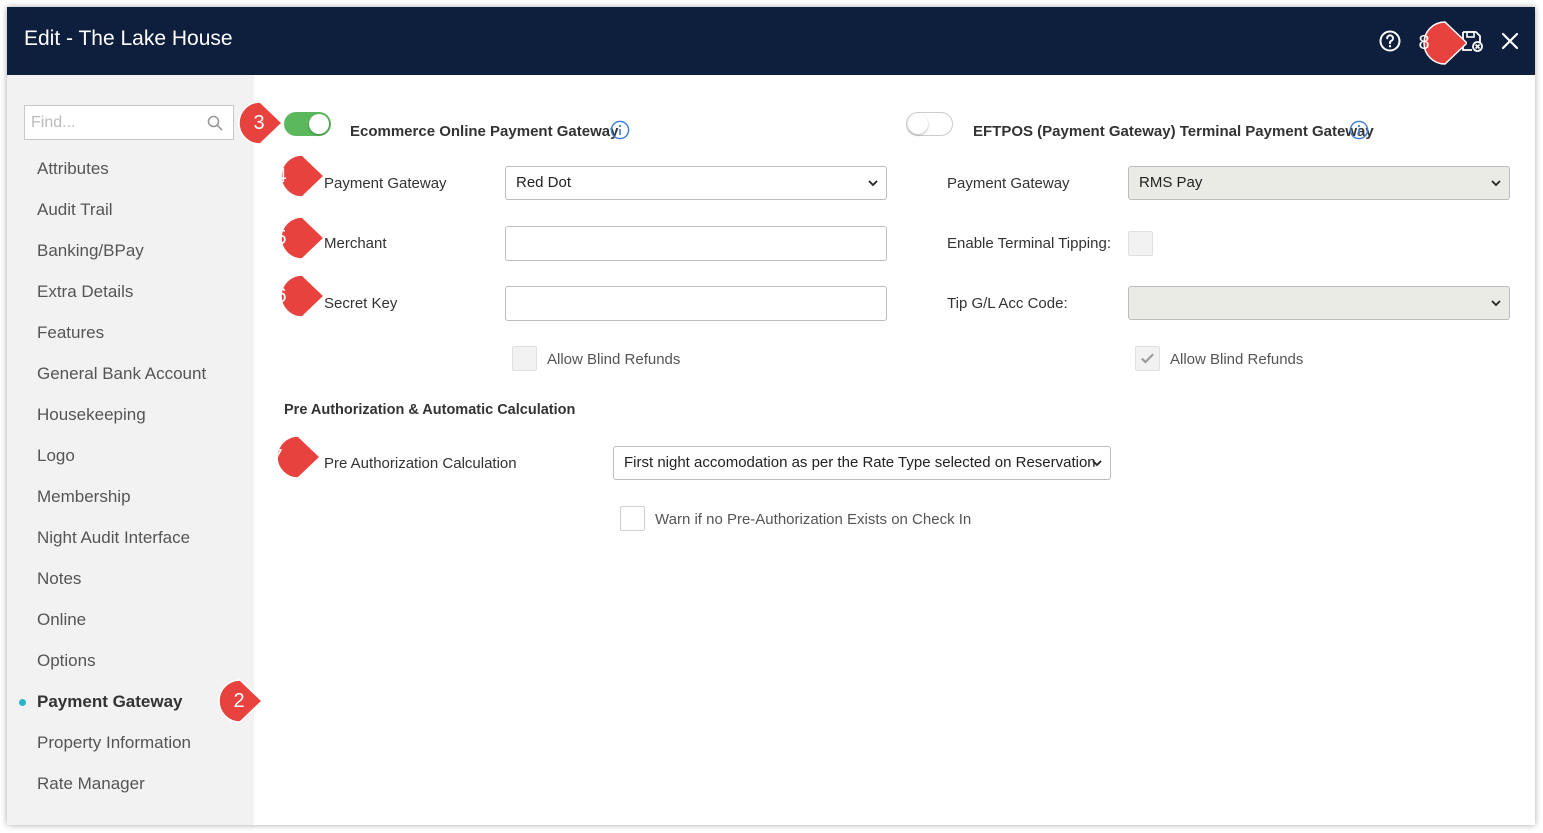  I want to click on eftpos-allow-blind-refunds-label: Allow Blind Refunds, so click(1237, 359).